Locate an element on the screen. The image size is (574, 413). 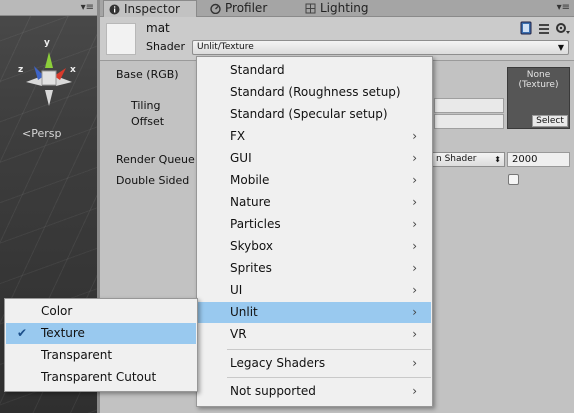
menu-item-unlit: Unlit › is located at coordinates (314, 312).